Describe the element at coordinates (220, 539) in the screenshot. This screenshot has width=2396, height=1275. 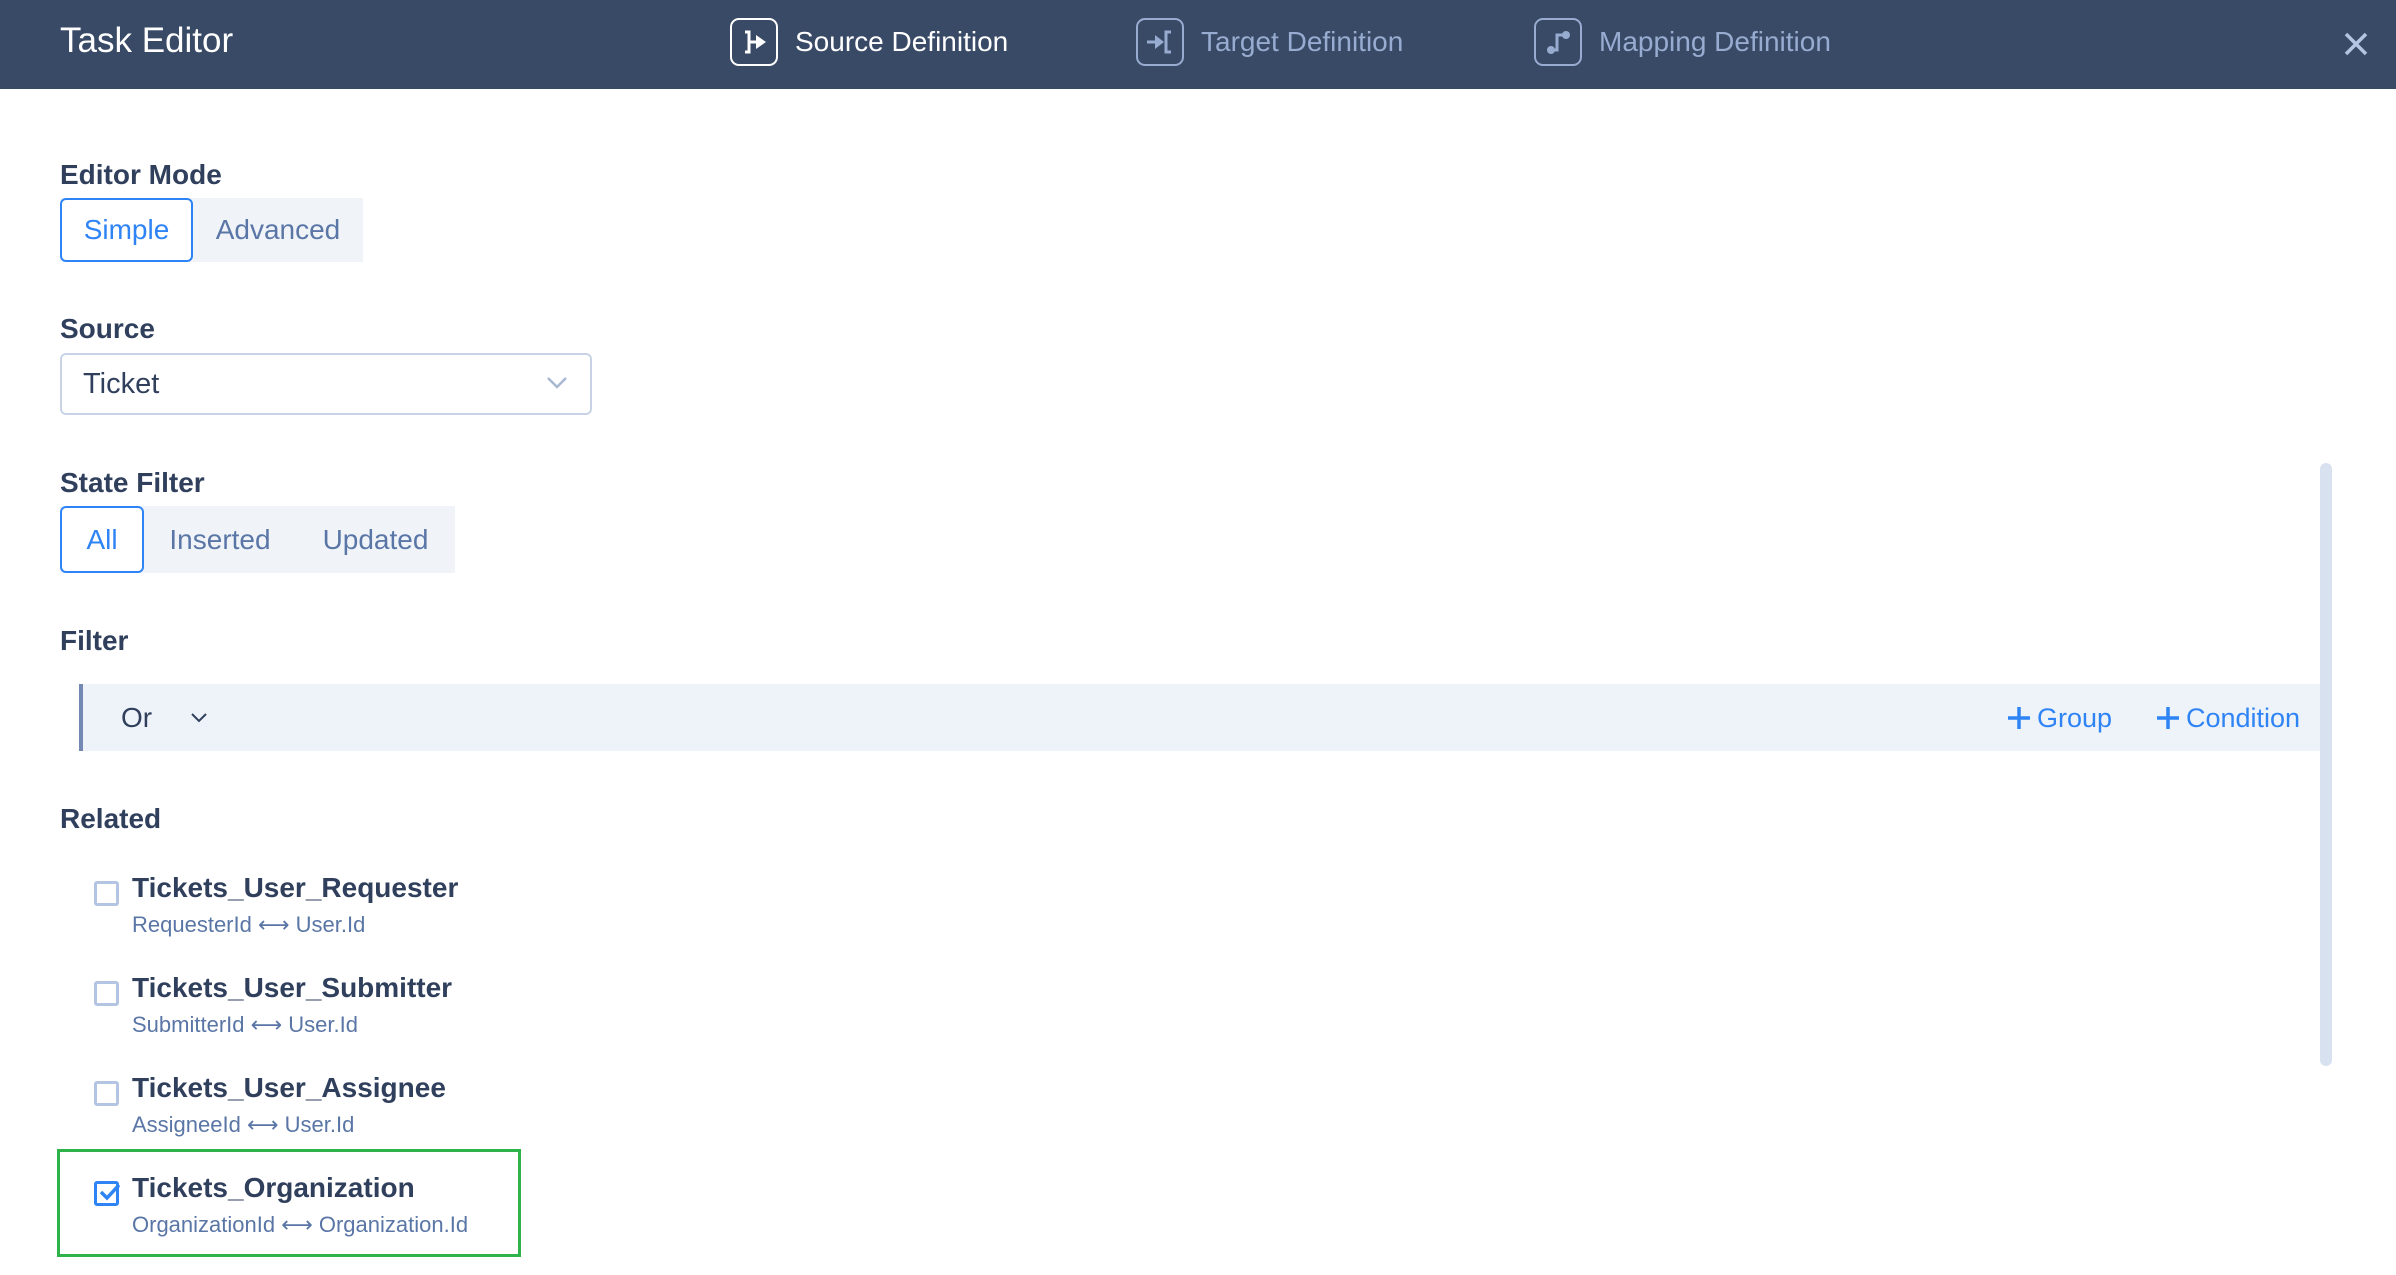
I see `state-filter-inserted-button: Inserted` at that location.